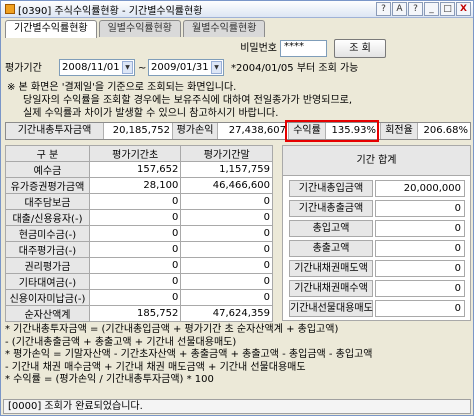 The height and width of the screenshot is (416, 474). I want to click on help-icon: ?, so click(383, 9).